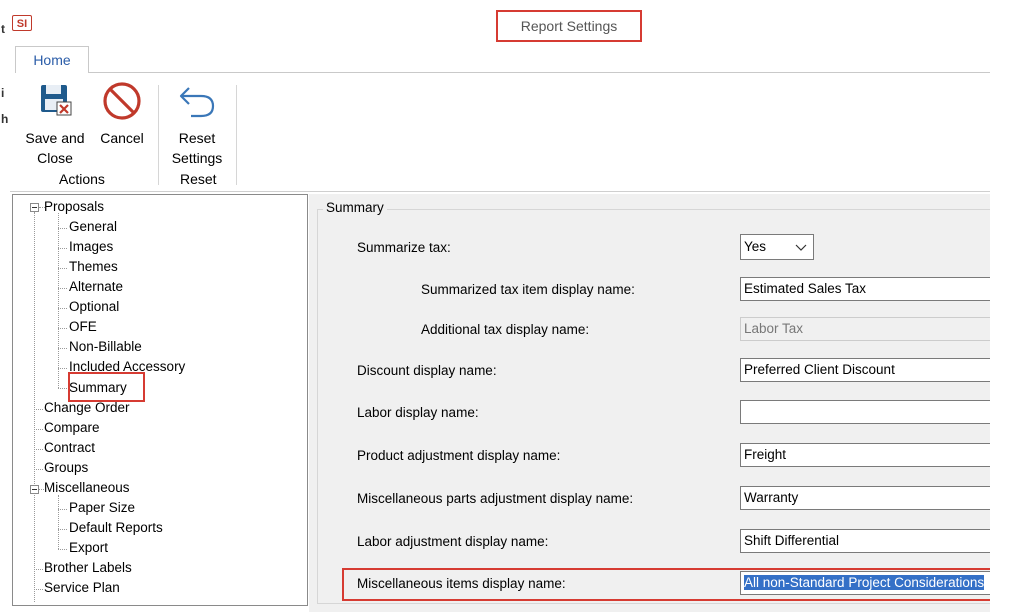  What do you see at coordinates (93, 267) in the screenshot?
I see `tree-item-themes: Themes` at bounding box center [93, 267].